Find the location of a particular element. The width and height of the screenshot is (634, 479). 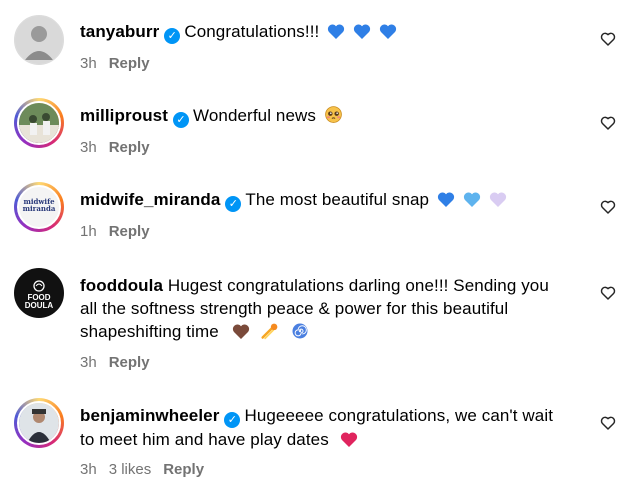

username: fooddoula is located at coordinates (121, 285).